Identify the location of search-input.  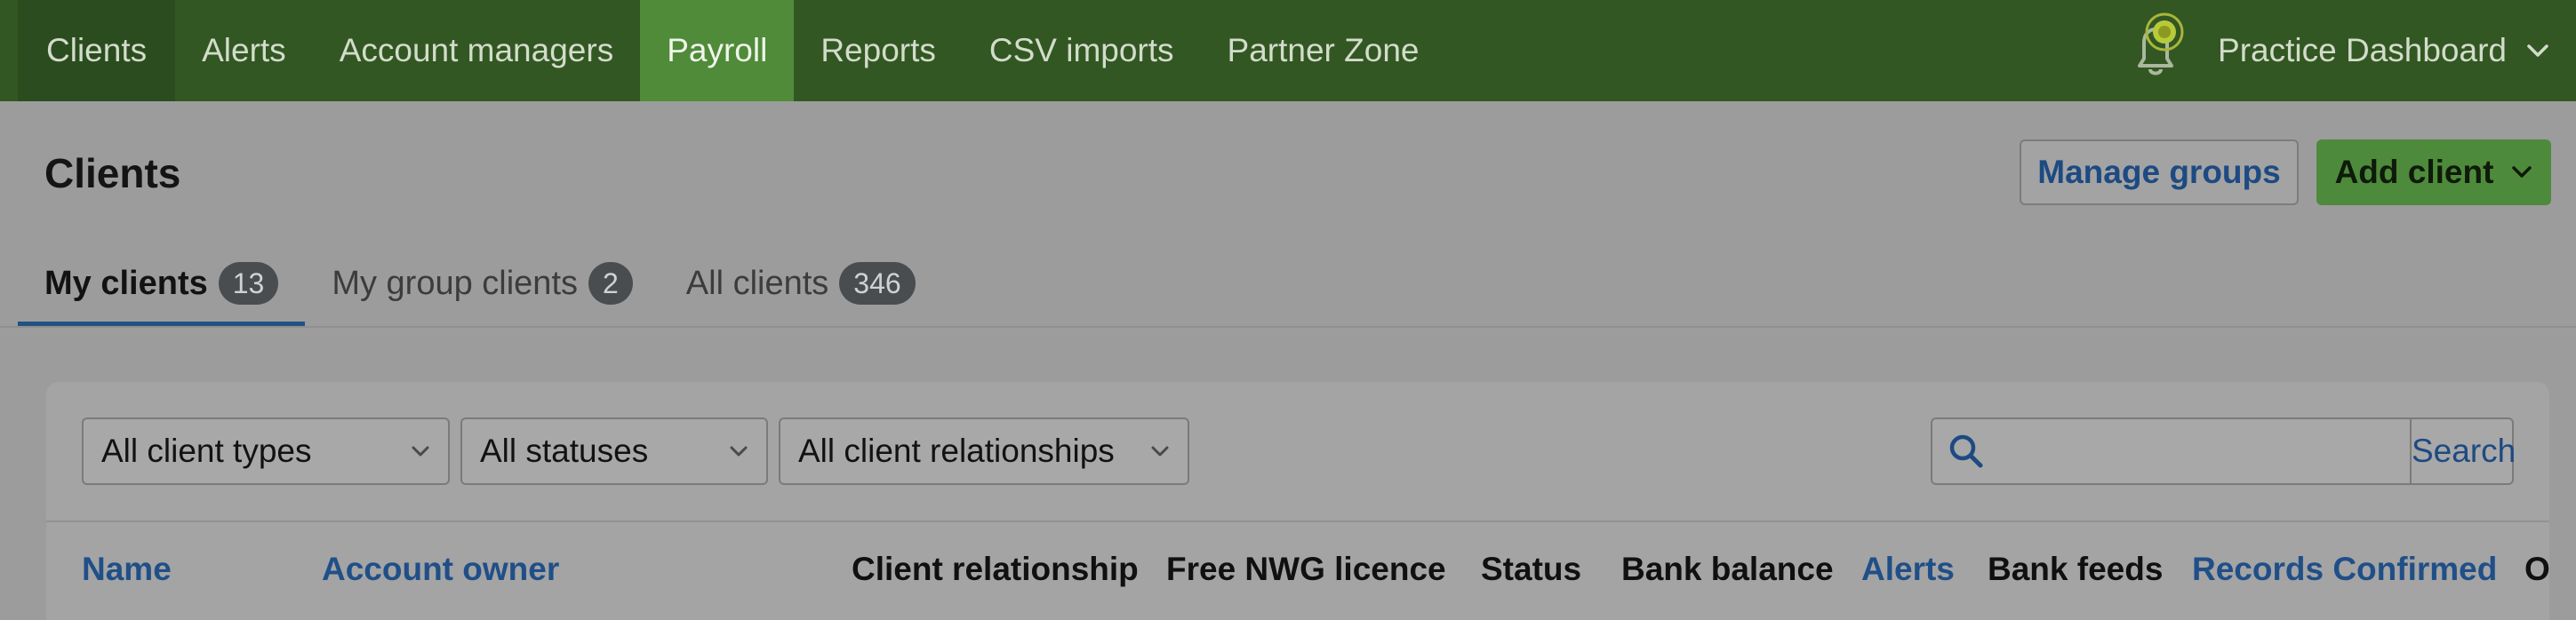
(2203, 451).